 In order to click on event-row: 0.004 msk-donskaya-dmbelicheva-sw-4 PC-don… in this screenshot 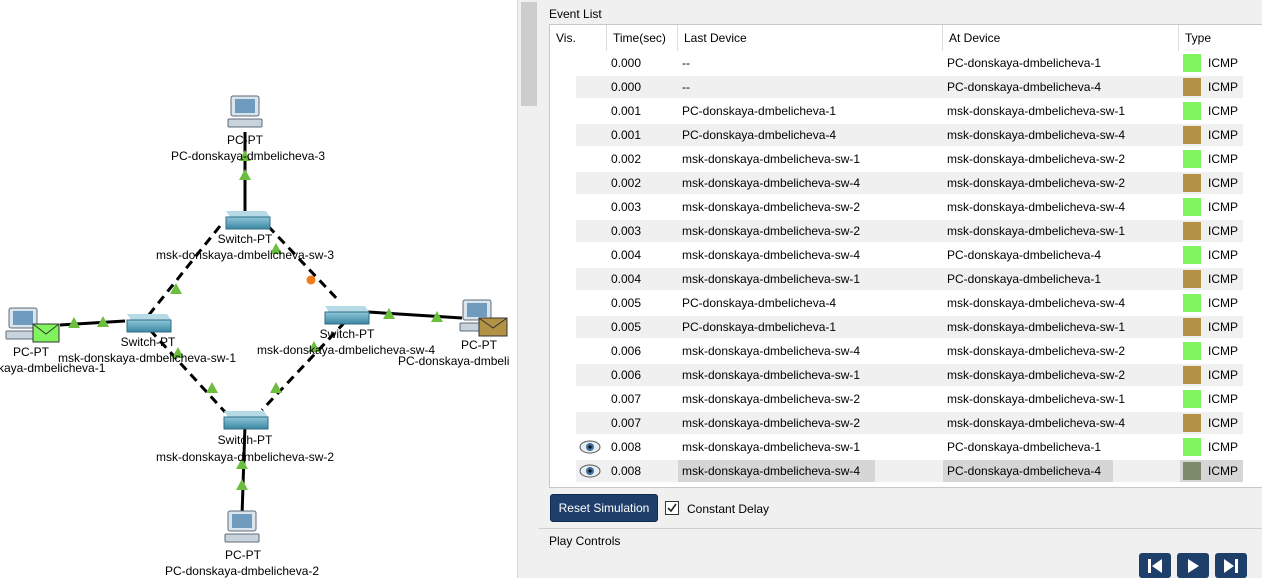, I will do `click(906, 255)`.